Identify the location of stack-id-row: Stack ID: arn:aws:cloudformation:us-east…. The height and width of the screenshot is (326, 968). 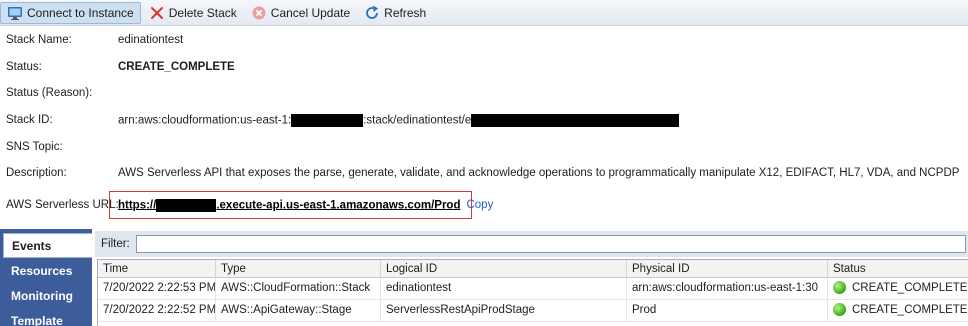
(343, 120).